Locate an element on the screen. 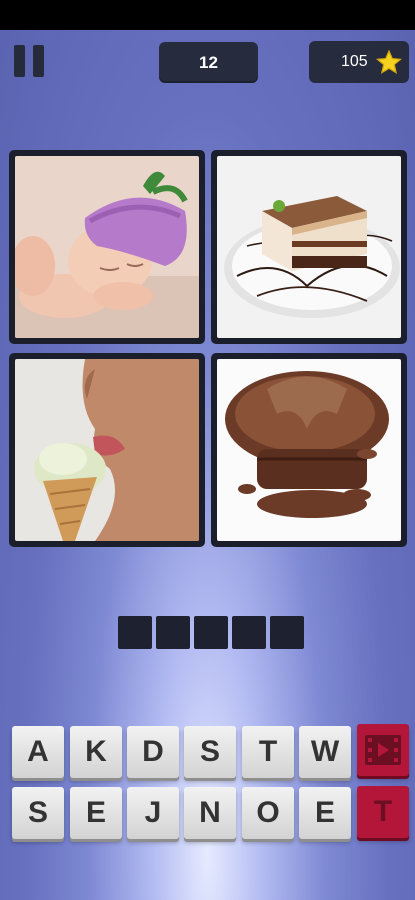  letter-key: O is located at coordinates (268, 813).